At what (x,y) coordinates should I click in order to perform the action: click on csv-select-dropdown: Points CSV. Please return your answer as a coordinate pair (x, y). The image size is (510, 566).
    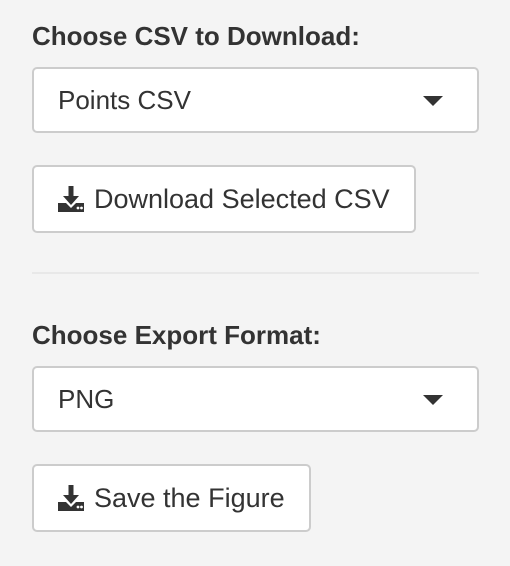
    Looking at the image, I should click on (255, 100).